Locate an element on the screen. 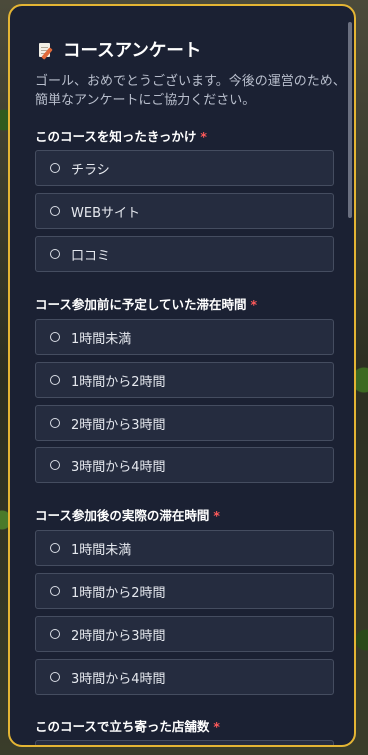 Image resolution: width=368 pixels, height=755 pixels. memo-icon is located at coordinates (46, 50).